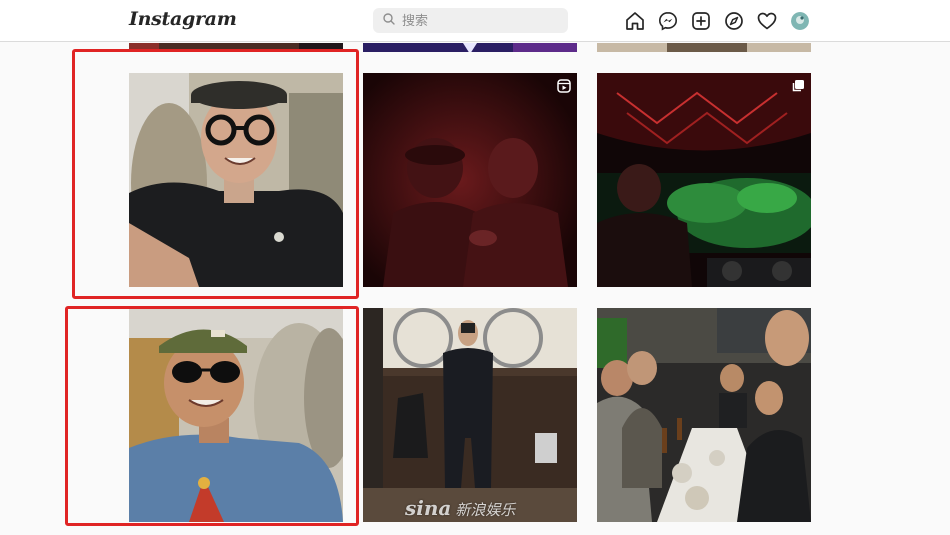 The height and width of the screenshot is (535, 950). Describe the element at coordinates (428, 508) in the screenshot. I see `watermark-logo: sina` at that location.